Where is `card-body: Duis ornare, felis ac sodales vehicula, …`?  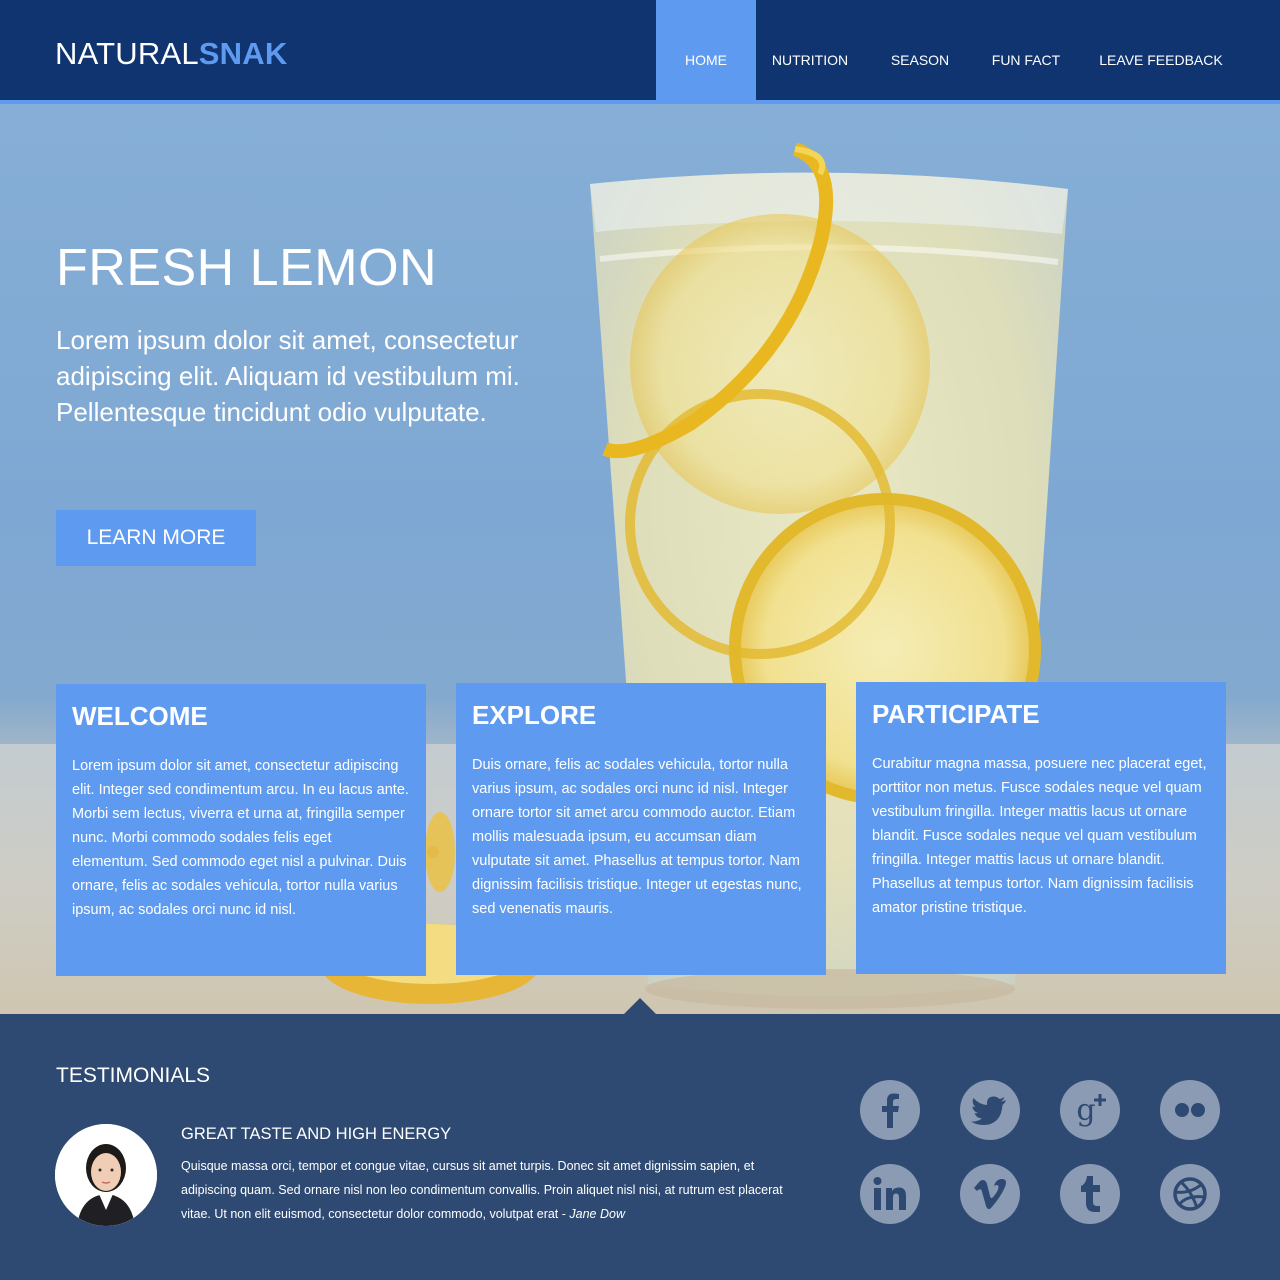 card-body: Duis ornare, felis ac sodales vehicula, … is located at coordinates (637, 837).